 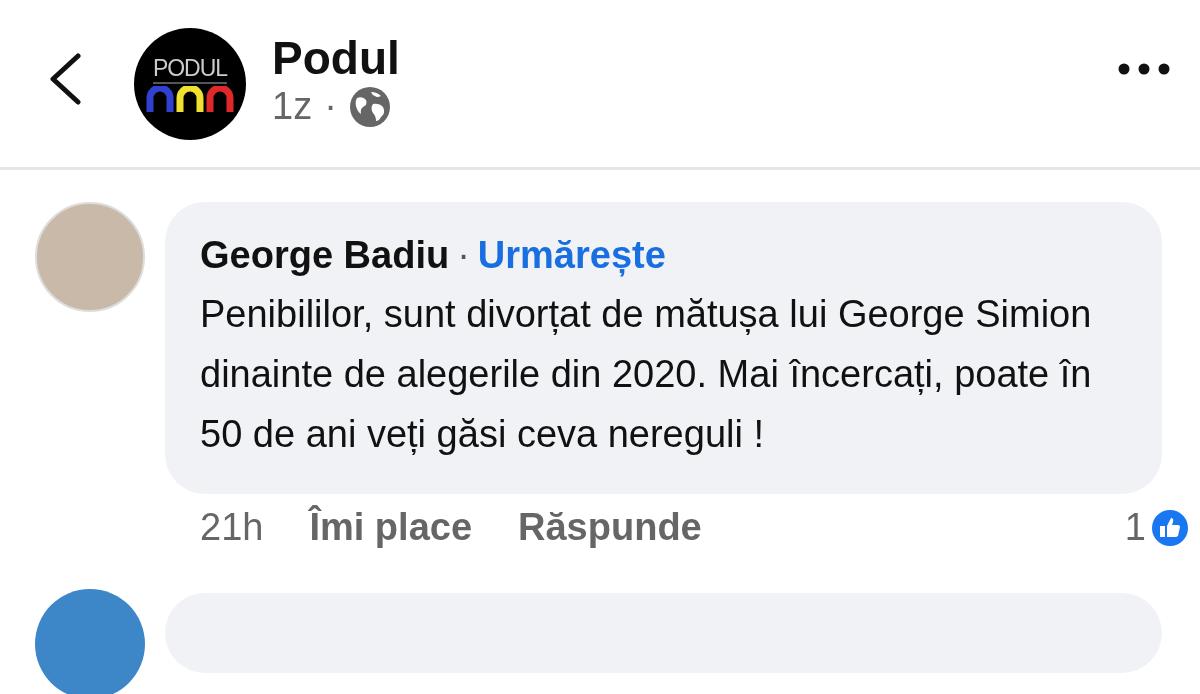 What do you see at coordinates (232, 527) in the screenshot?
I see `comment-time: 21h` at bounding box center [232, 527].